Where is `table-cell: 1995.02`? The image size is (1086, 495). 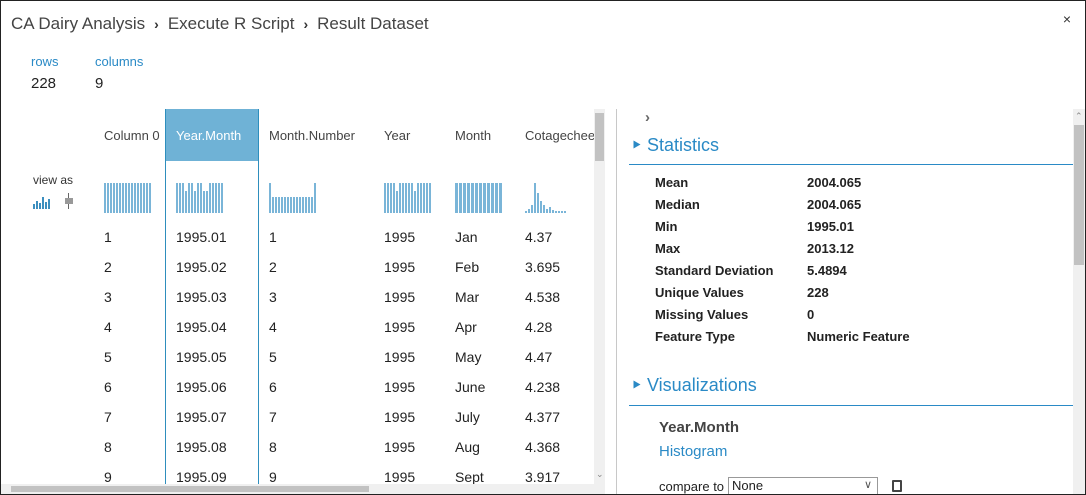 table-cell: 1995.02 is located at coordinates (201, 267).